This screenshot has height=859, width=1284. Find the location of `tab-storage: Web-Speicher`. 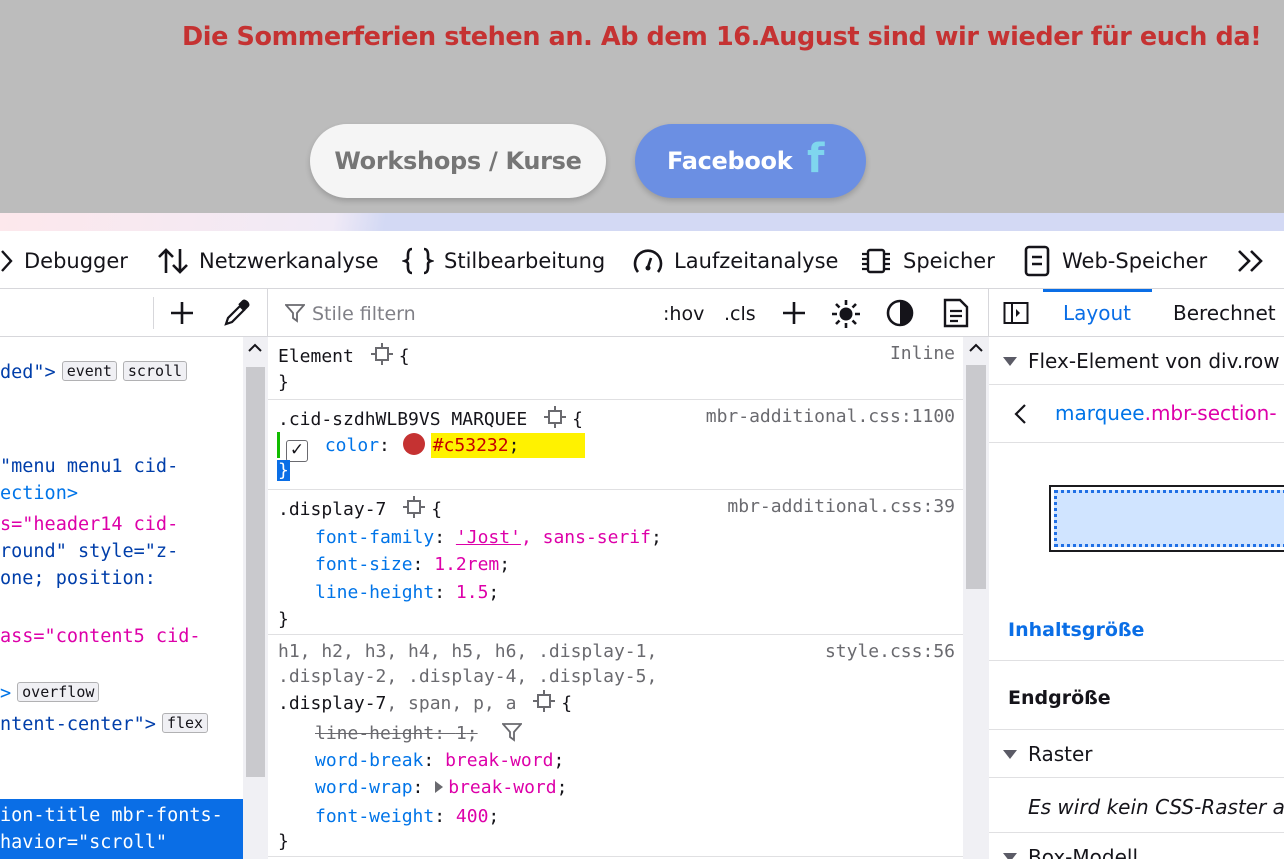

tab-storage: Web-Speicher is located at coordinates (1114, 261).